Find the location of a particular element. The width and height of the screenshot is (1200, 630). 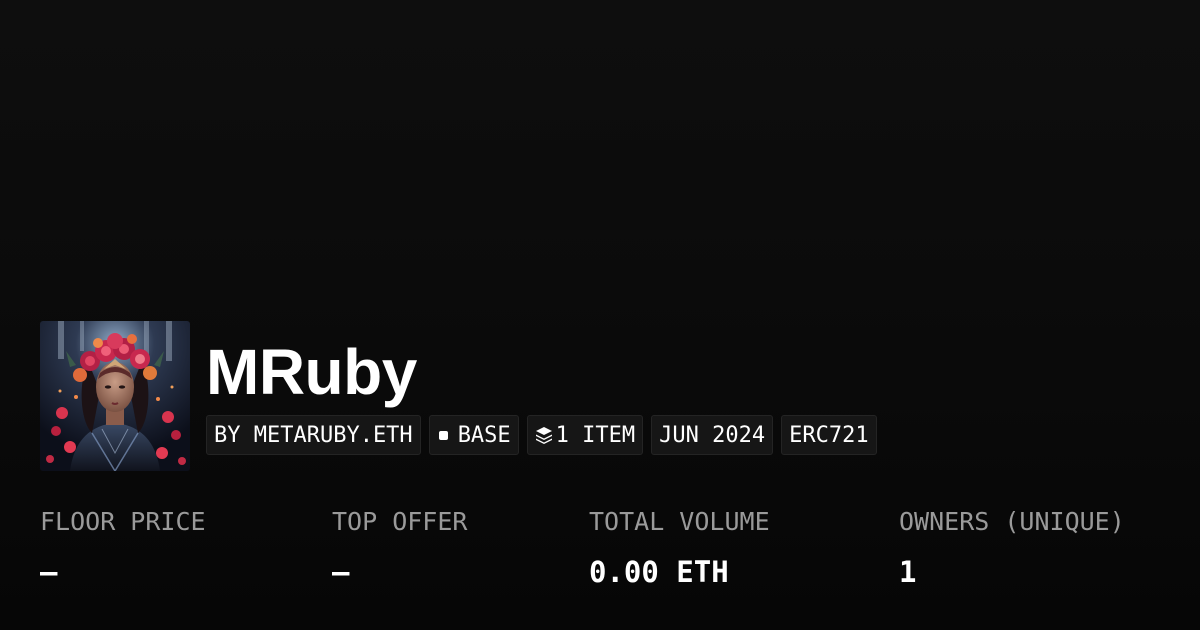

top-offer-value: – is located at coordinates (341, 572).